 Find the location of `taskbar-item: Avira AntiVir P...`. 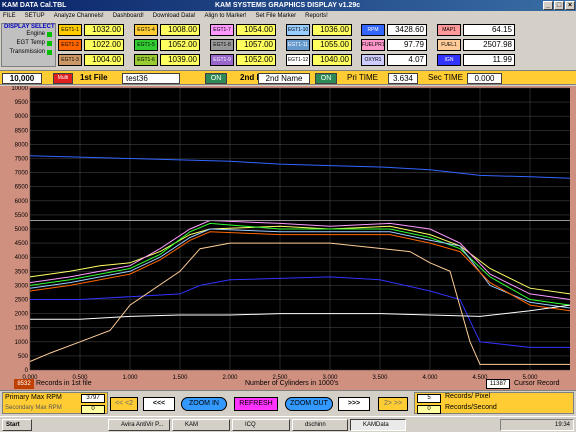

taskbar-item: Avira AntiVir P... is located at coordinates (139, 425).